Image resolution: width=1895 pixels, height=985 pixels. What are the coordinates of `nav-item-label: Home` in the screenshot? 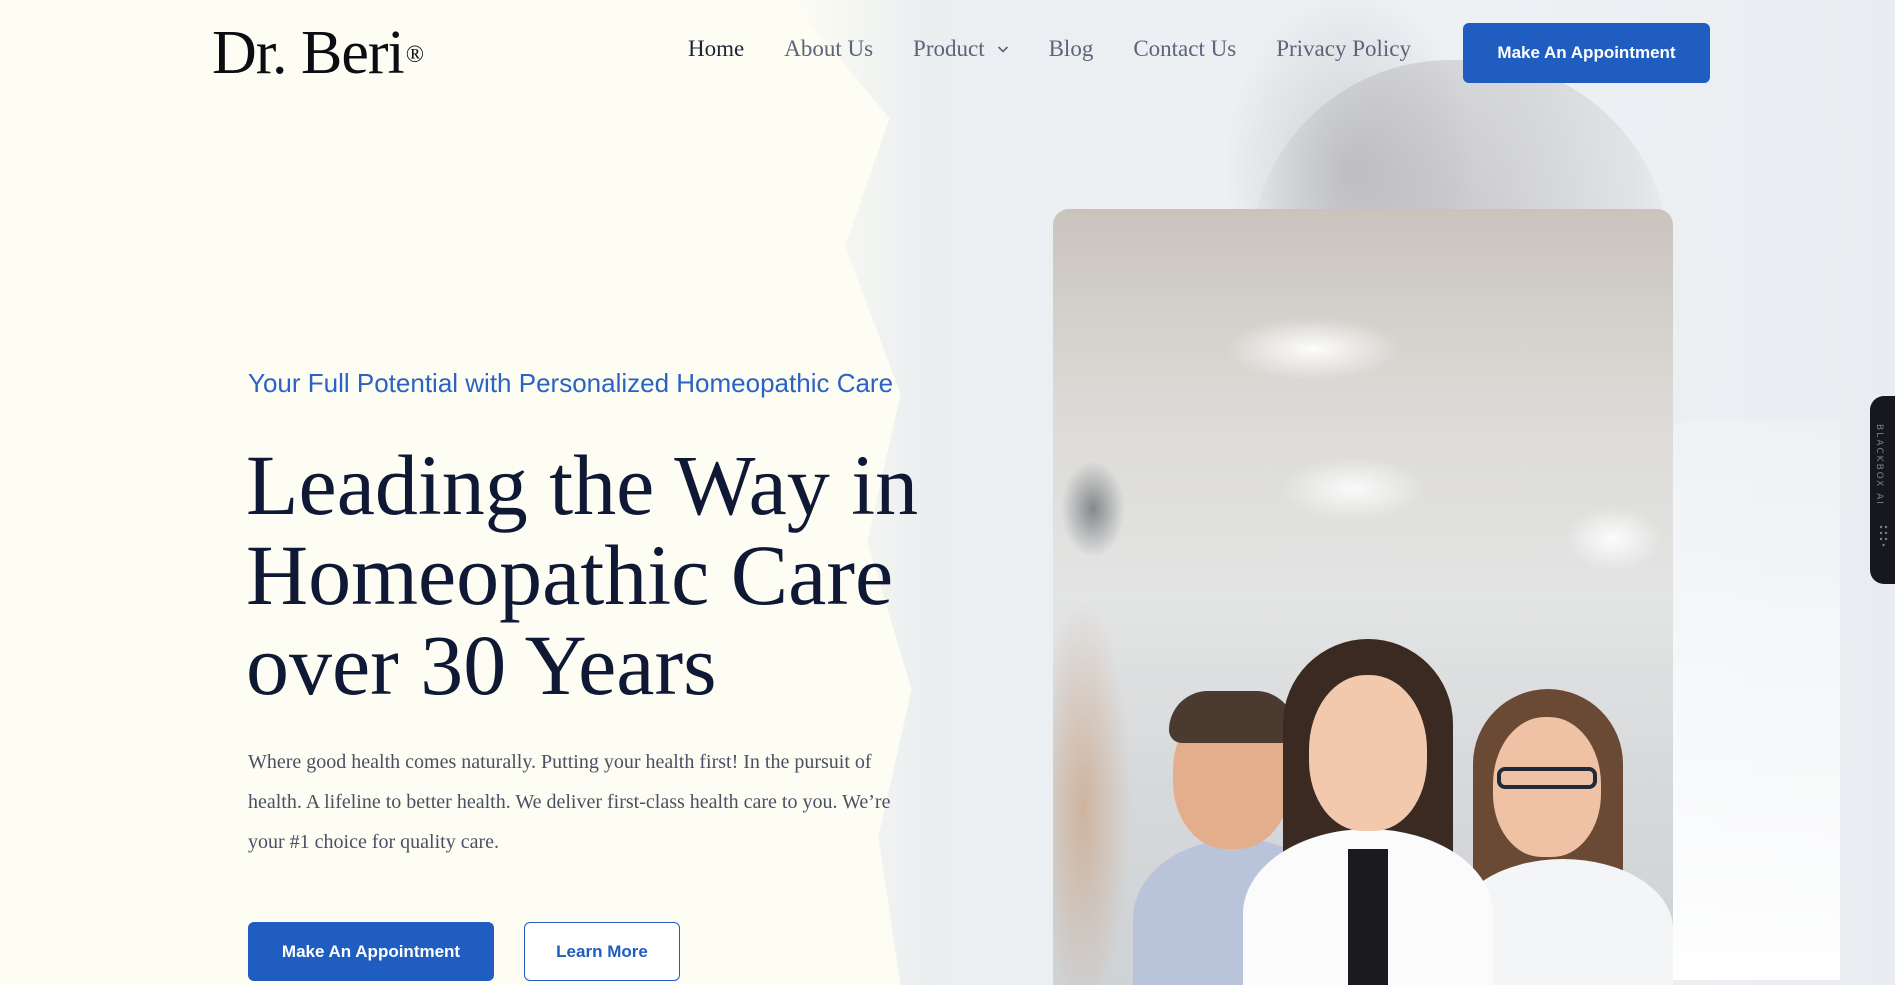 It's located at (716, 48).